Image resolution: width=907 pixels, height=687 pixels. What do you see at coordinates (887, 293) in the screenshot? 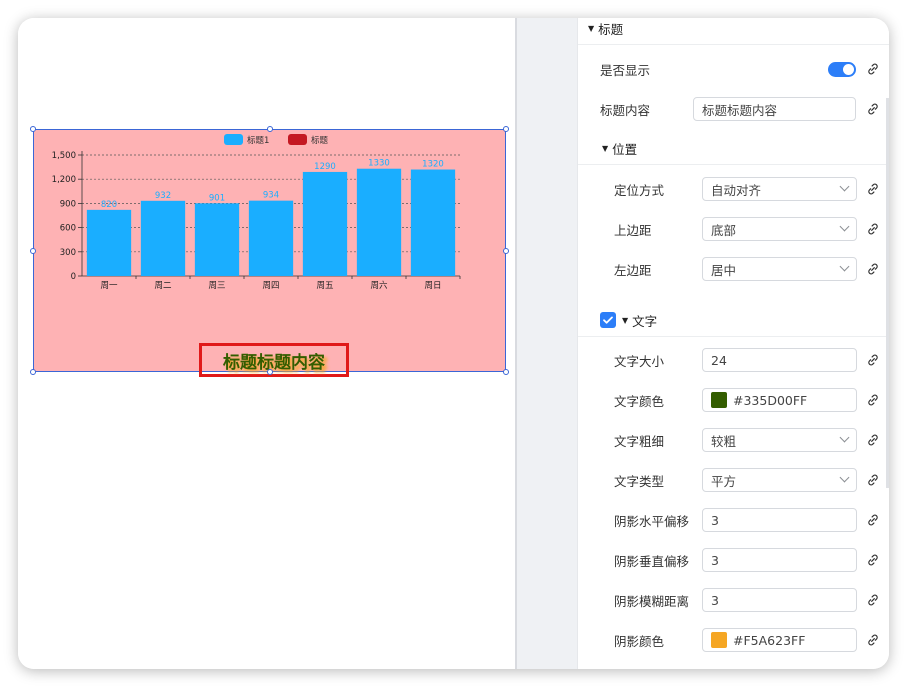
I see `panel-scrollbar` at bounding box center [887, 293].